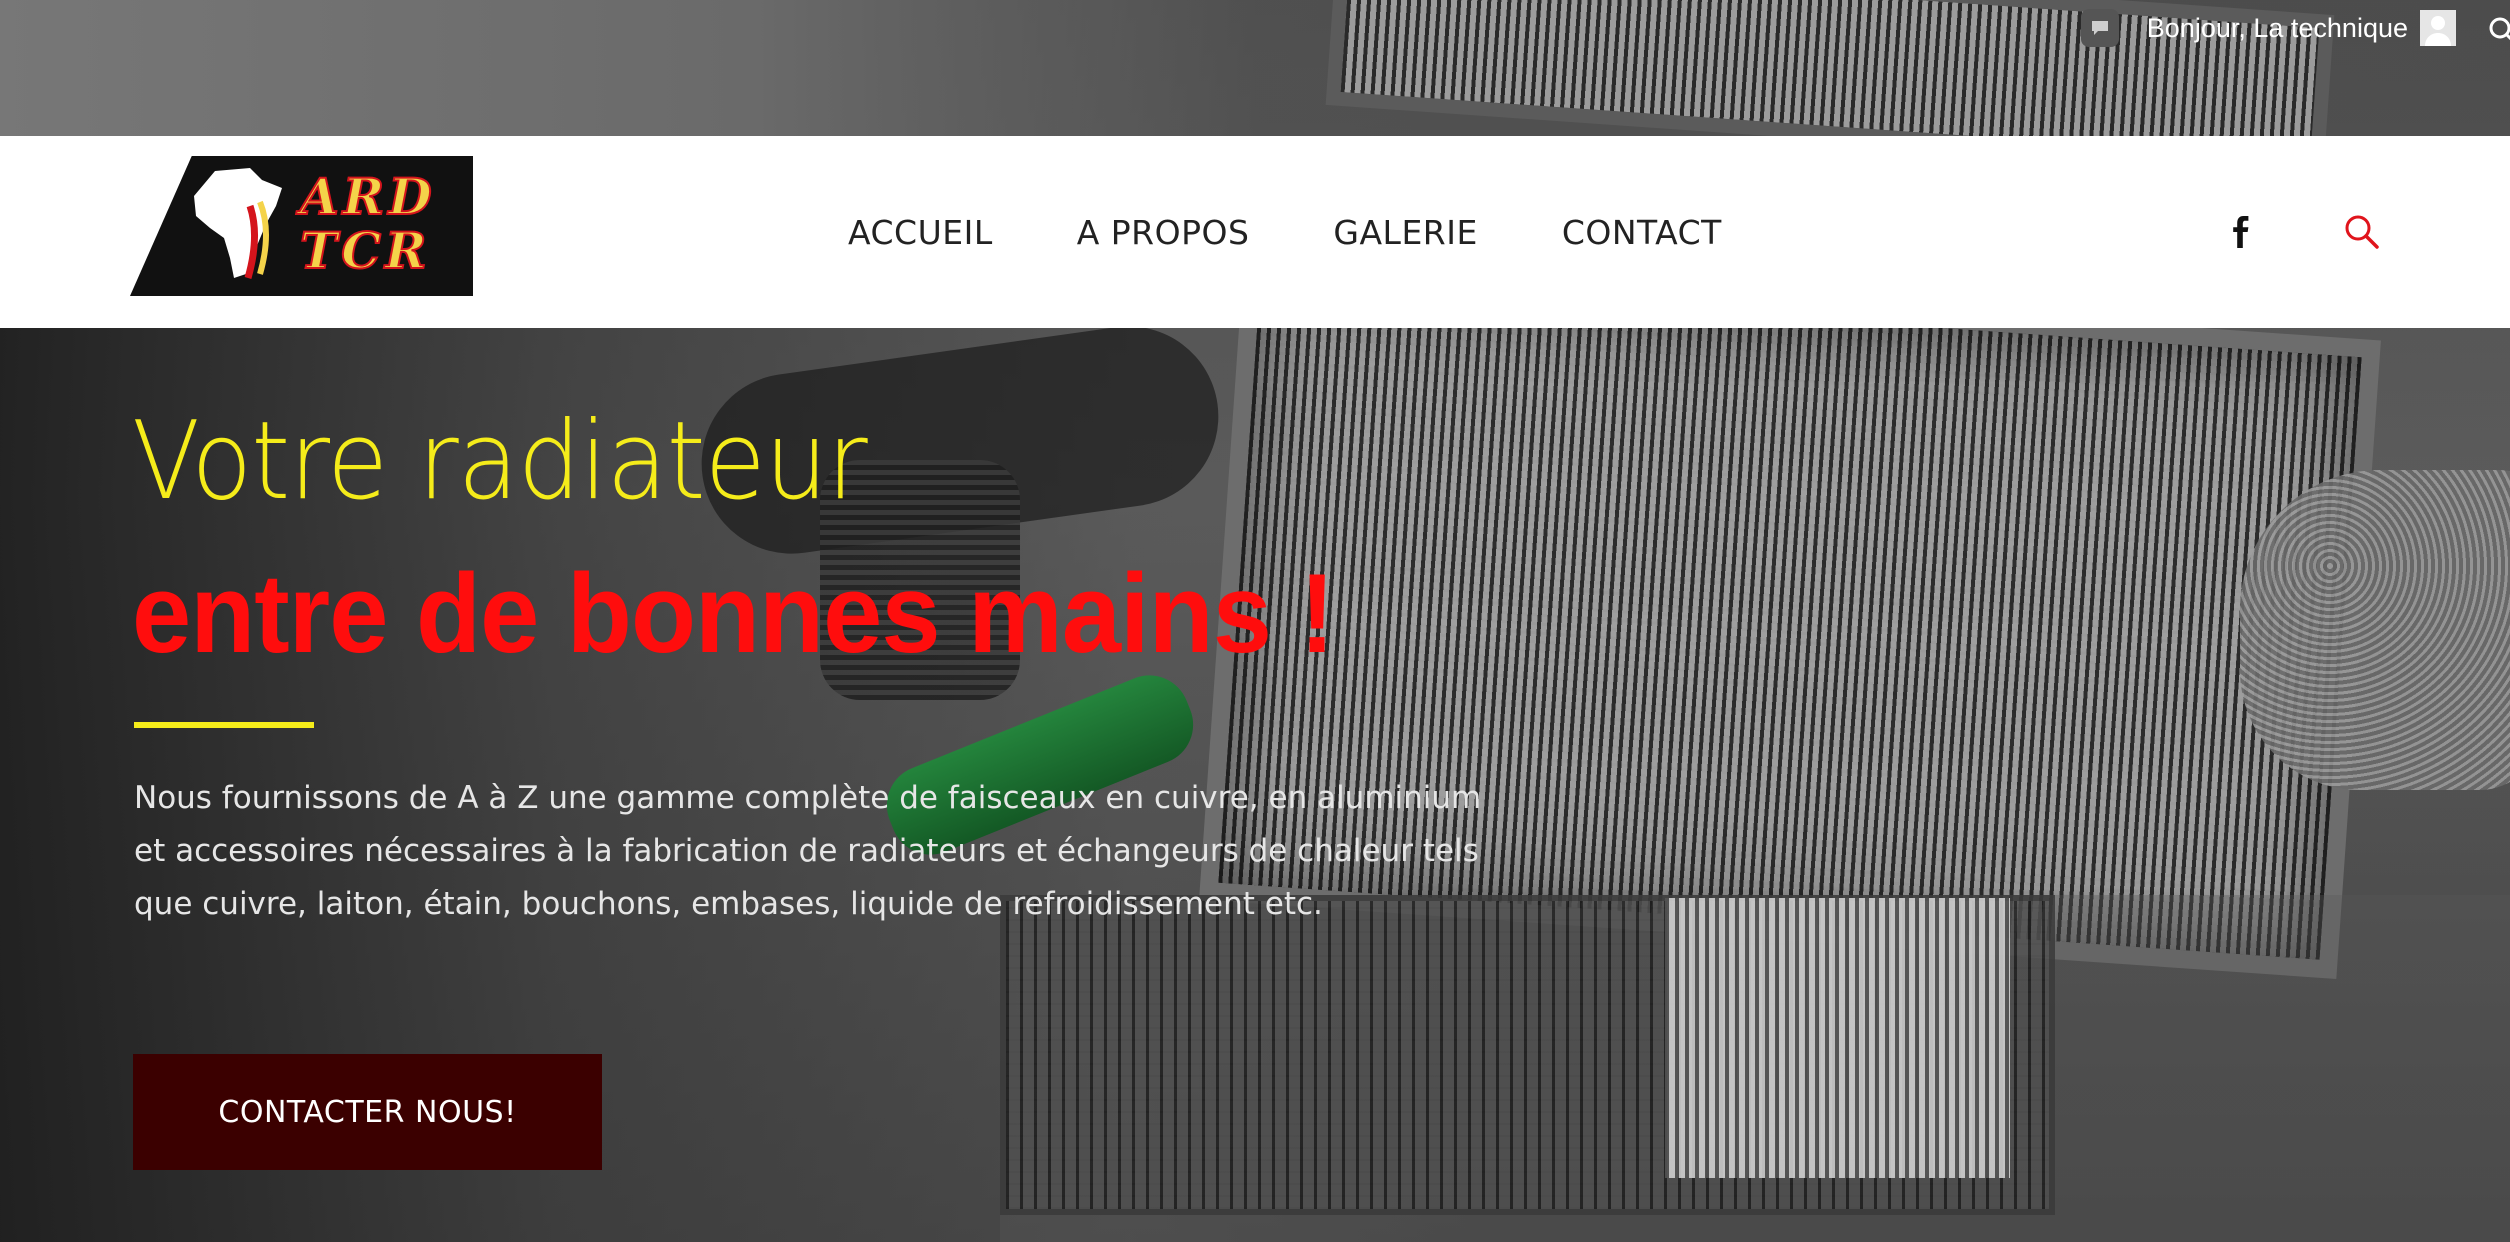 Image resolution: width=2510 pixels, height=1242 pixels. Describe the element at coordinates (1163, 232) in the screenshot. I see `nav-item-a-propos: A PROPOS` at that location.